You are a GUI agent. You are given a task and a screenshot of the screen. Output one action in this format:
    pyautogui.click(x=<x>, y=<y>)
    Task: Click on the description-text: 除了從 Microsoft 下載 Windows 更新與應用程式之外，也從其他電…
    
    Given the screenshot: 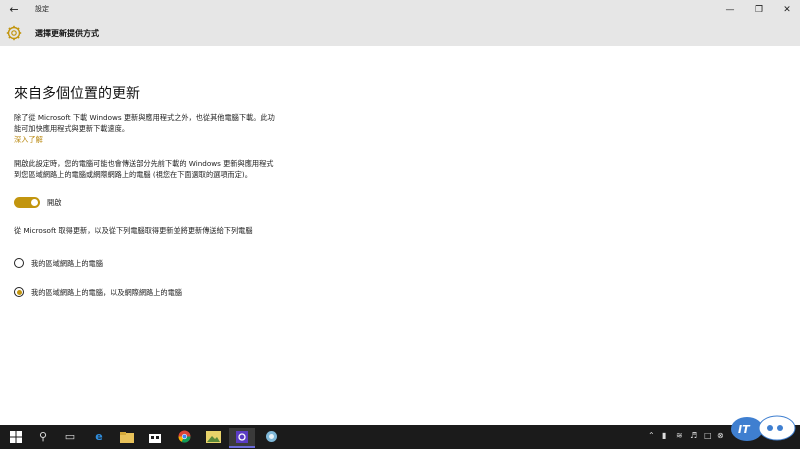 What is the action you would take?
    pyautogui.click(x=144, y=123)
    